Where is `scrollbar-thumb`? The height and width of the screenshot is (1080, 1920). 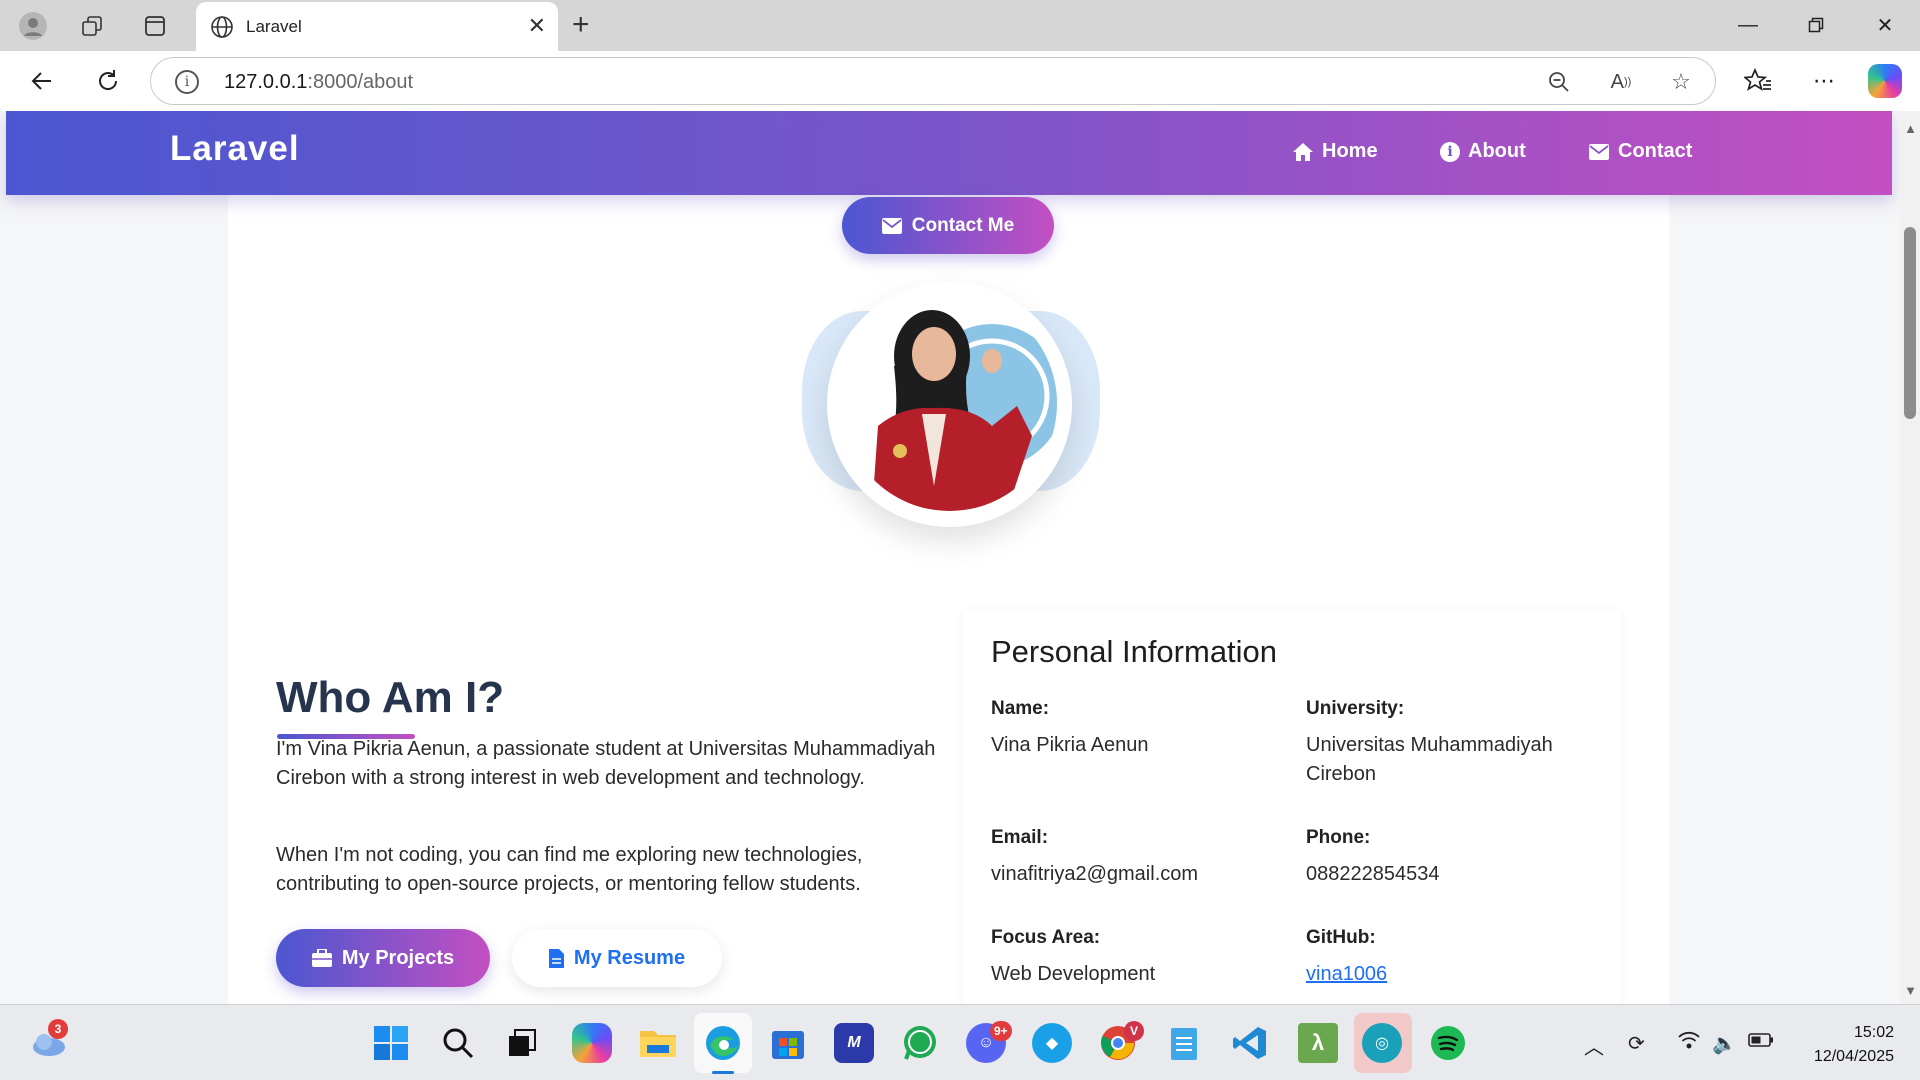 scrollbar-thumb is located at coordinates (1910, 323).